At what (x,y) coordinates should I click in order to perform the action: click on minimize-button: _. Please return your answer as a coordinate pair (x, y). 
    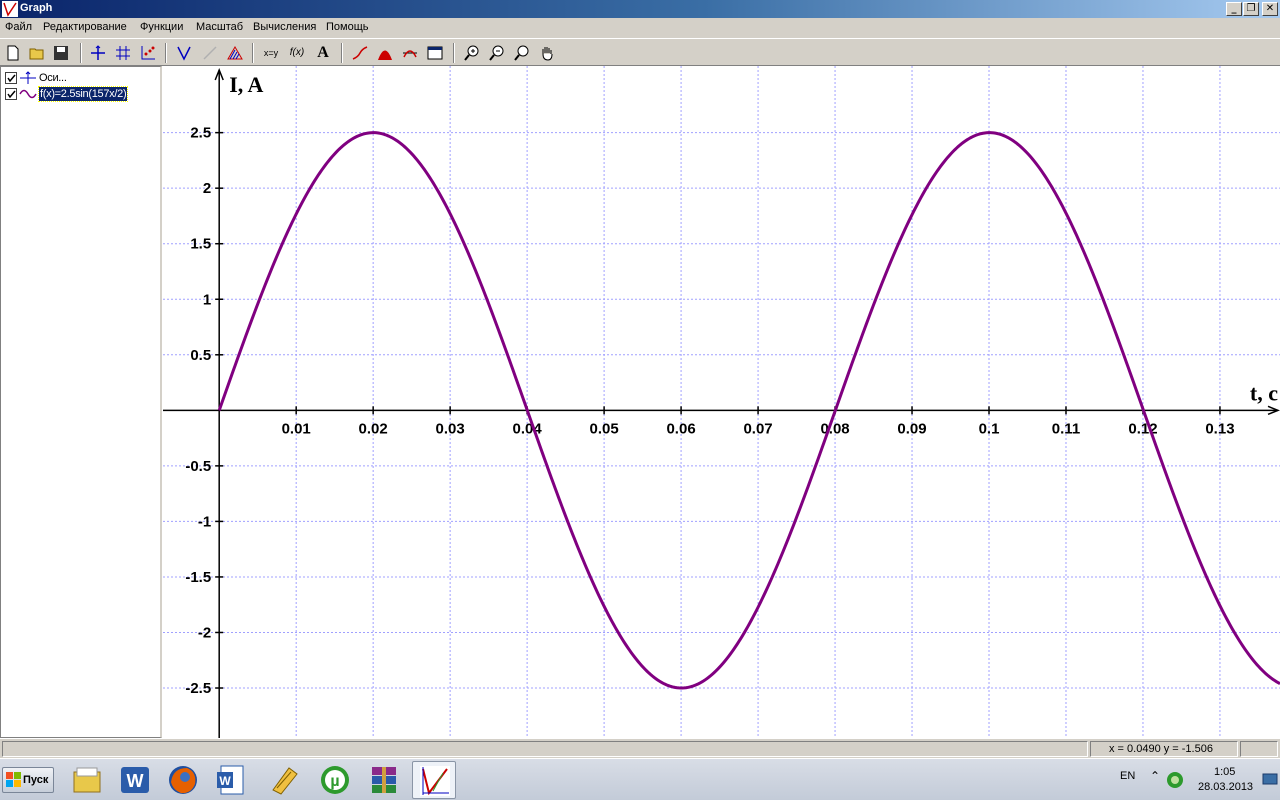
    Looking at the image, I should click on (1234, 9).